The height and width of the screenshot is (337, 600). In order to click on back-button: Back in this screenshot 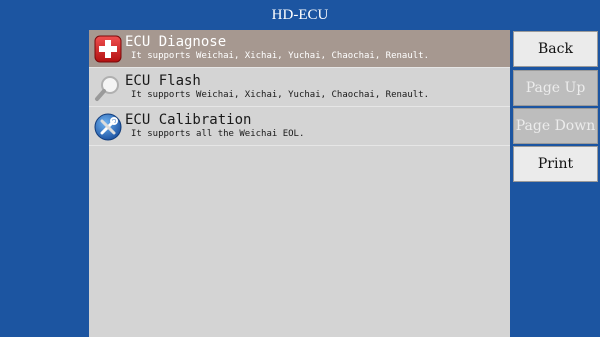, I will do `click(555, 49)`.